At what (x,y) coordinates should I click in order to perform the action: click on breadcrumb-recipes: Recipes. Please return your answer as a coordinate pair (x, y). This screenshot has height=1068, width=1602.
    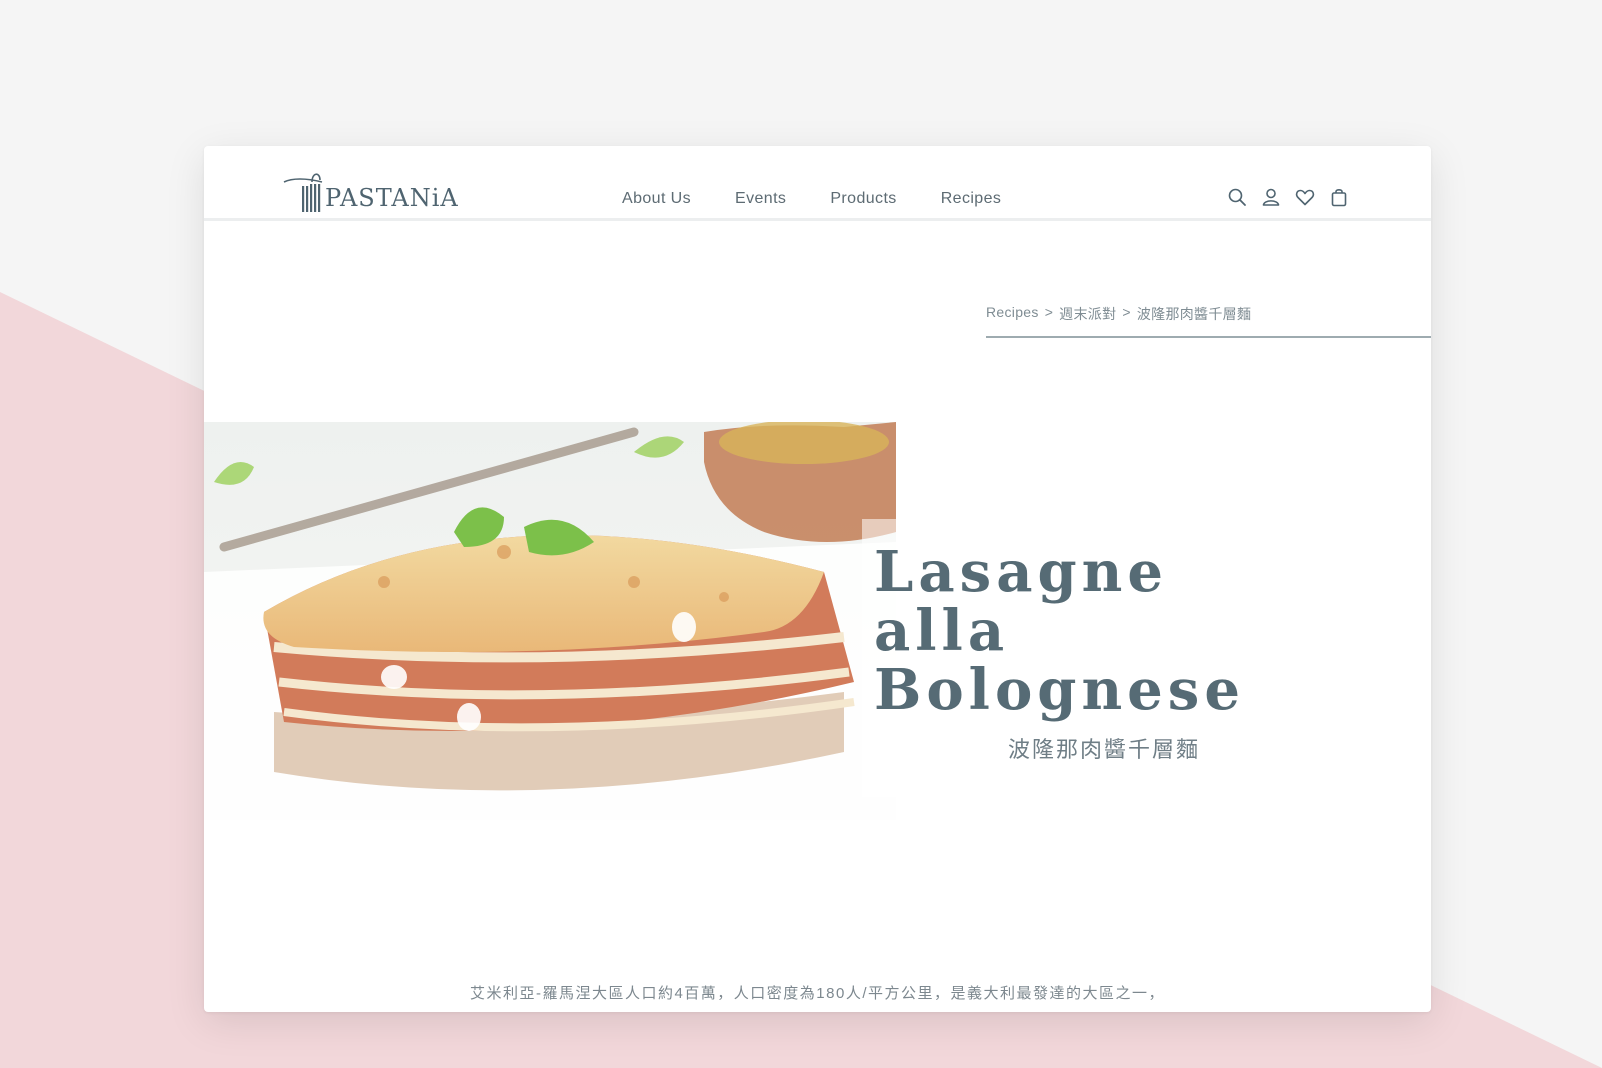
    Looking at the image, I should click on (1012, 312).